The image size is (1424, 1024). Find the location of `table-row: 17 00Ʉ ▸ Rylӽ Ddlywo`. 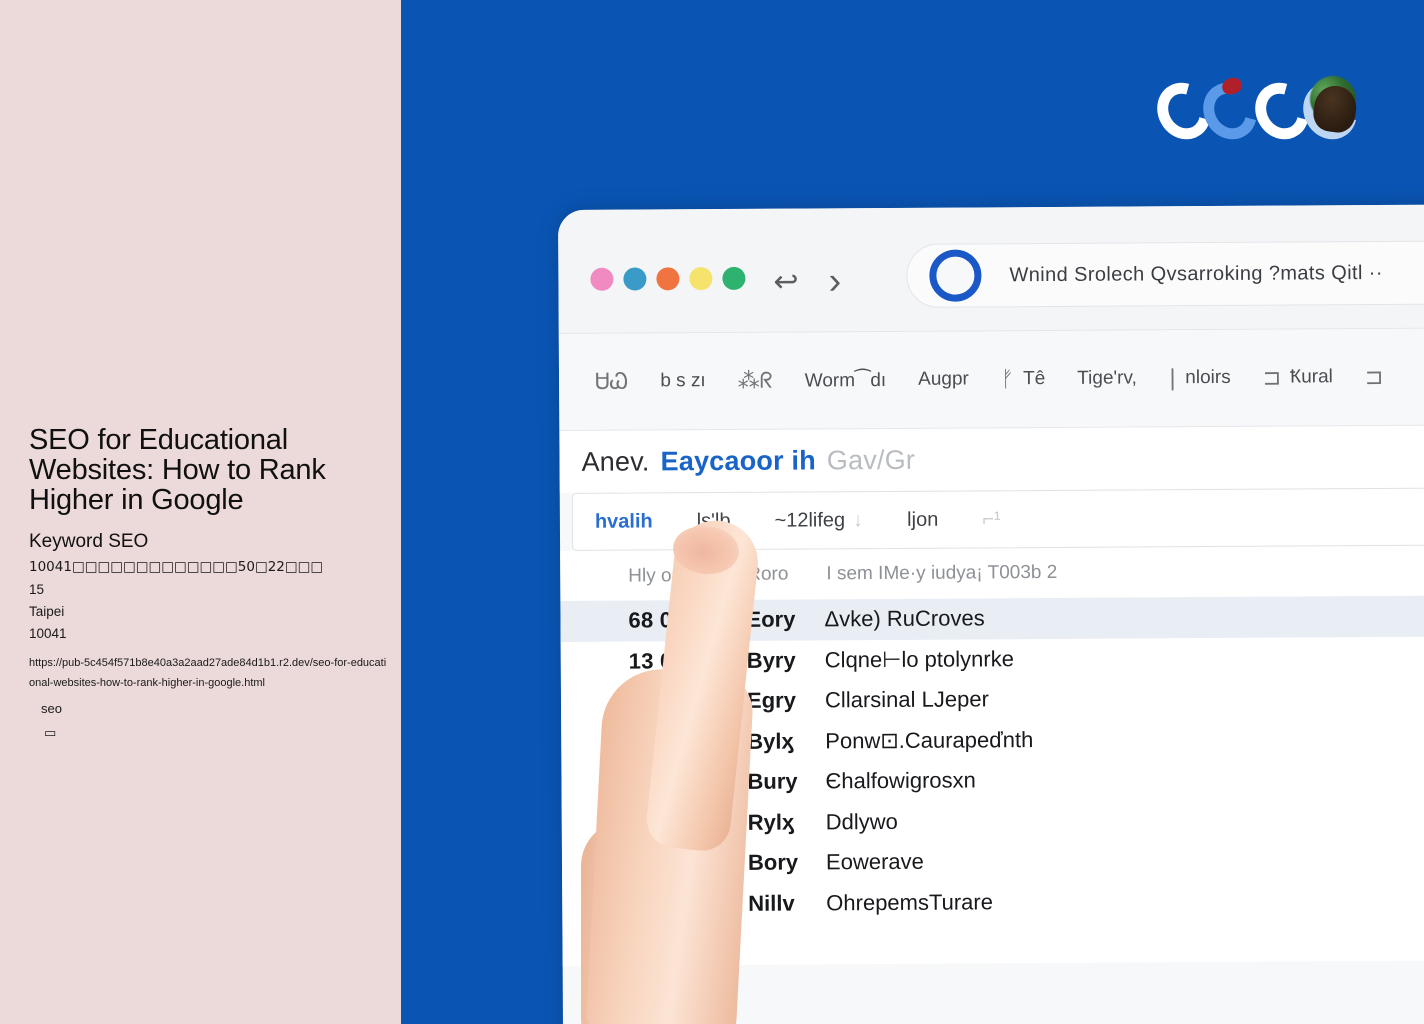

table-row: 17 00Ʉ ▸ Rylӽ Ddlywo is located at coordinates (993, 821).